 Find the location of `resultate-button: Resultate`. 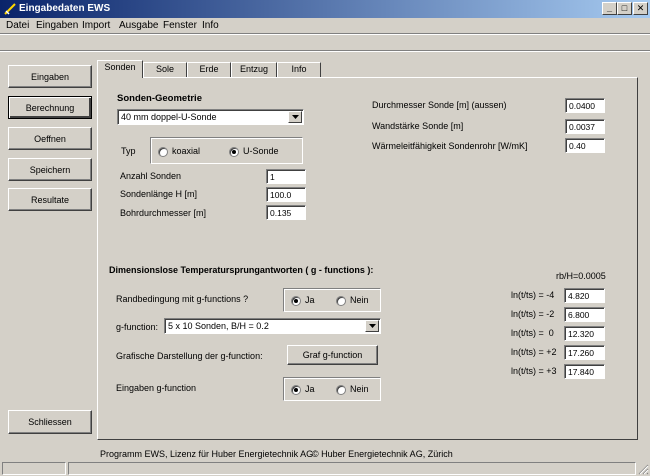

resultate-button: Resultate is located at coordinates (50, 199).